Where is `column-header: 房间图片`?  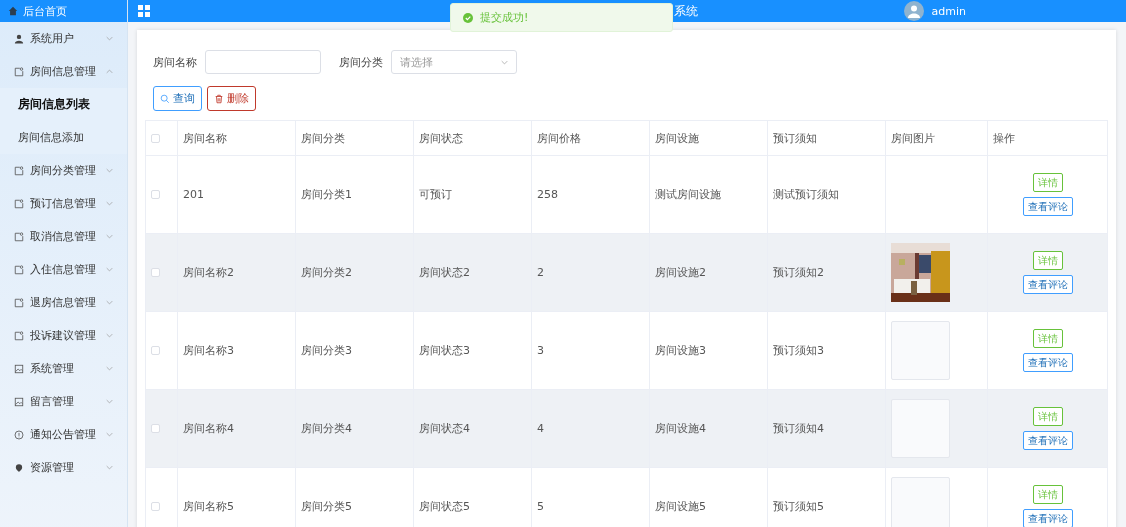
column-header: 房间图片 is located at coordinates (936, 138).